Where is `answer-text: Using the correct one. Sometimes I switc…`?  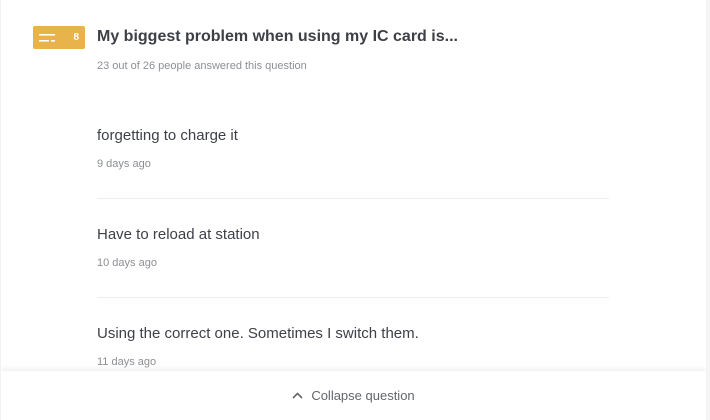
answer-text: Using the correct one. Sometimes I switc… is located at coordinates (258, 333).